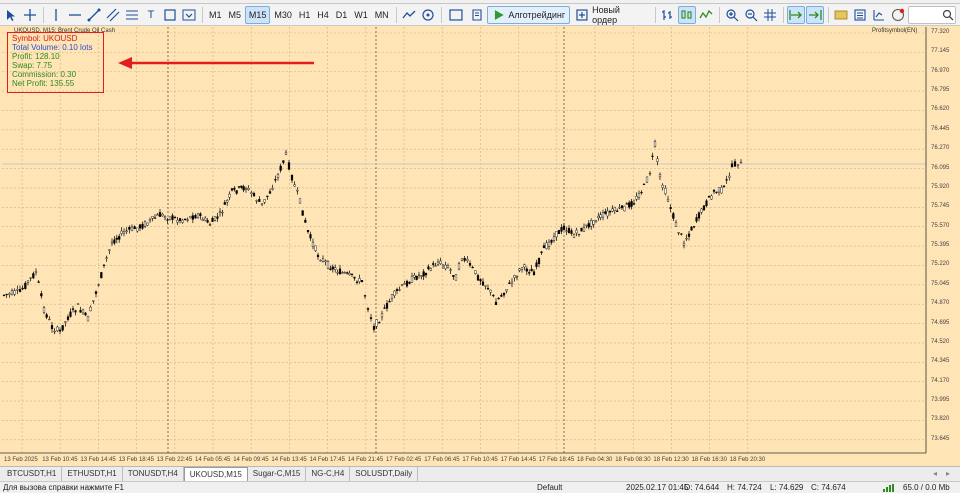 This screenshot has height=493, width=960. What do you see at coordinates (948, 473) in the screenshot?
I see `tab-scroll-right-icon: ▸` at bounding box center [948, 473].